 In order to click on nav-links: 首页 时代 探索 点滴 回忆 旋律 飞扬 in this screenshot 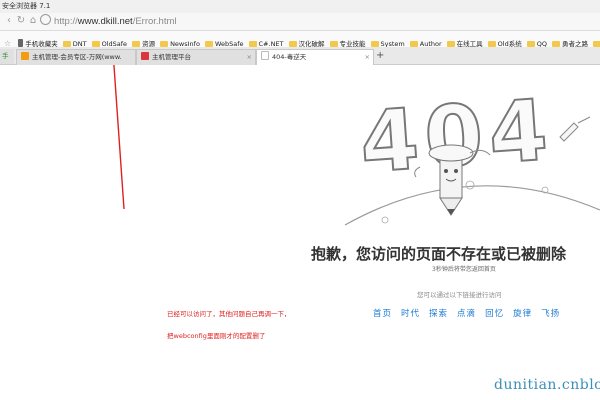, I will do `click(471, 313)`.